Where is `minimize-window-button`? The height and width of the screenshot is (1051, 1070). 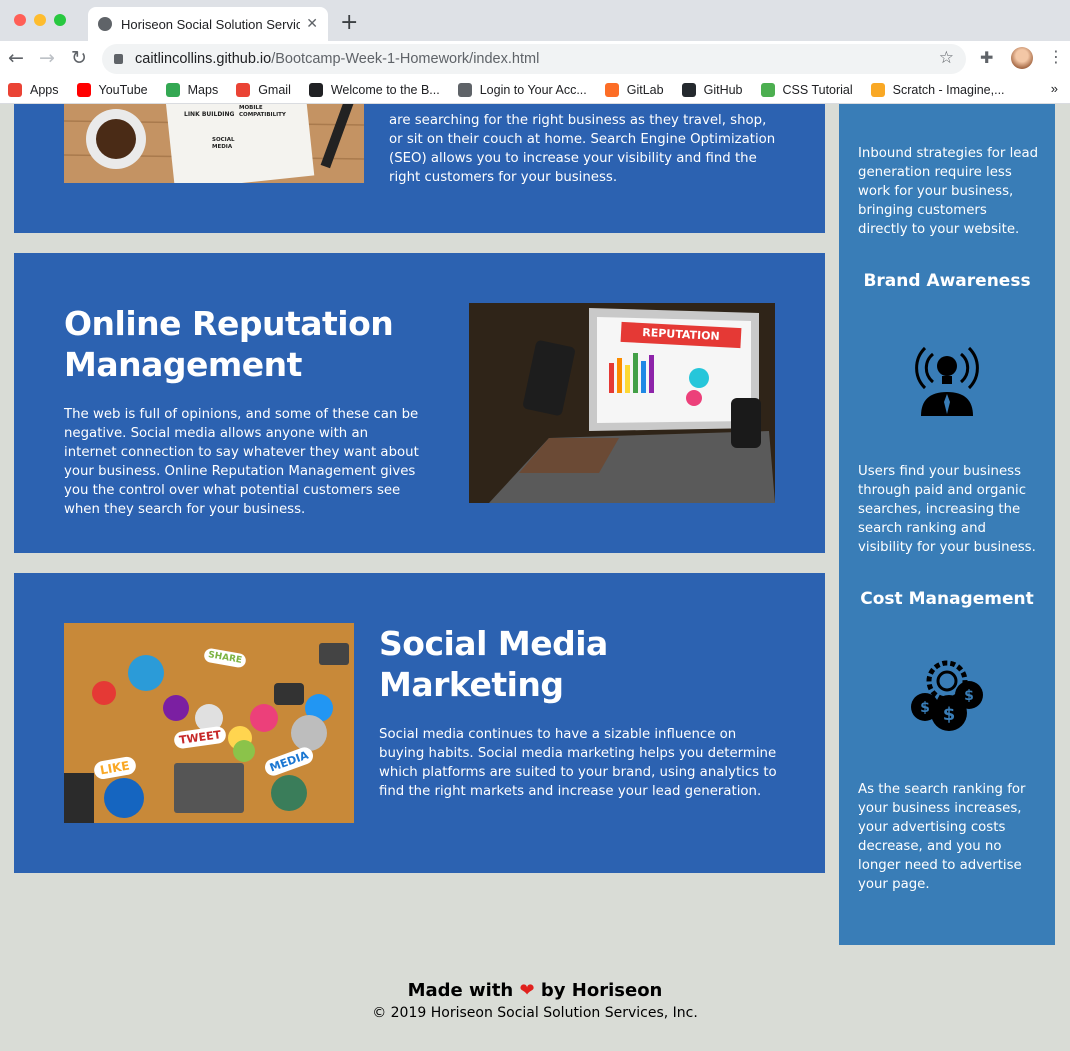 minimize-window-button is located at coordinates (40, 20).